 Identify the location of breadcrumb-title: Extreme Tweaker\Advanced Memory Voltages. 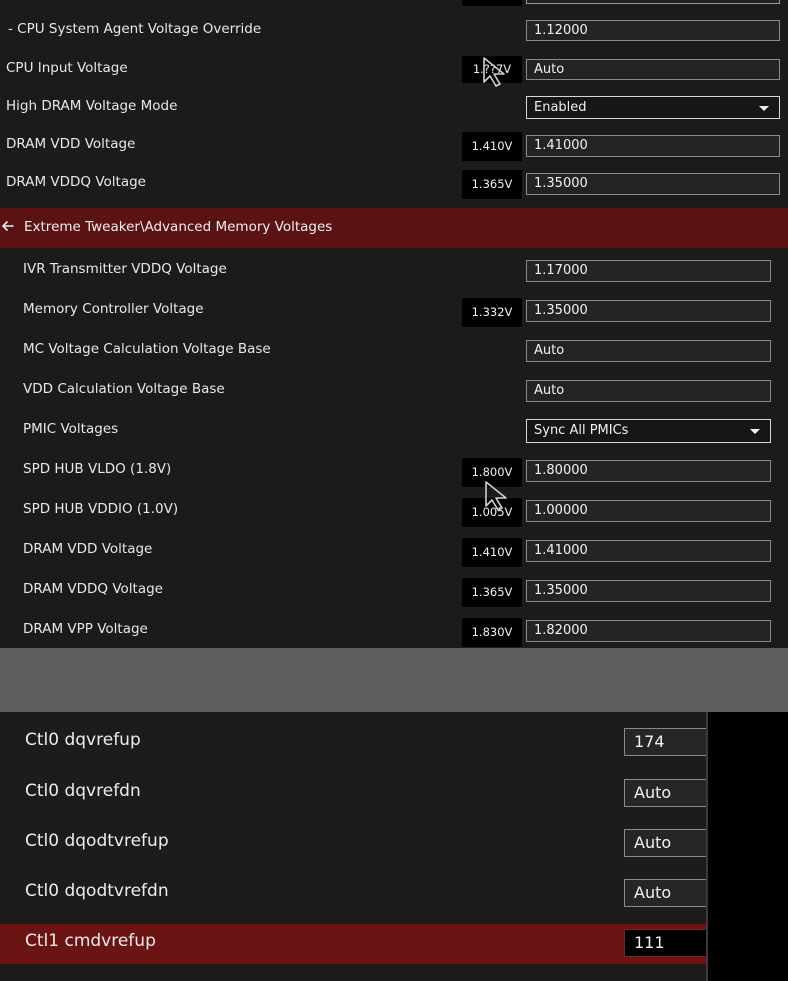
(178, 227).